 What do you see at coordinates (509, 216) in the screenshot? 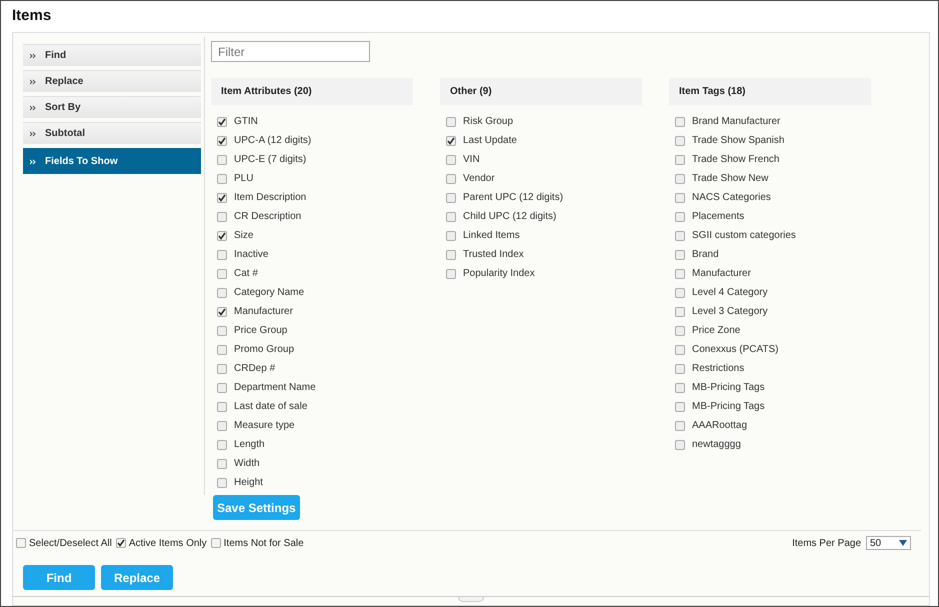
I see `field-label: Child UPC (12 digits)` at bounding box center [509, 216].